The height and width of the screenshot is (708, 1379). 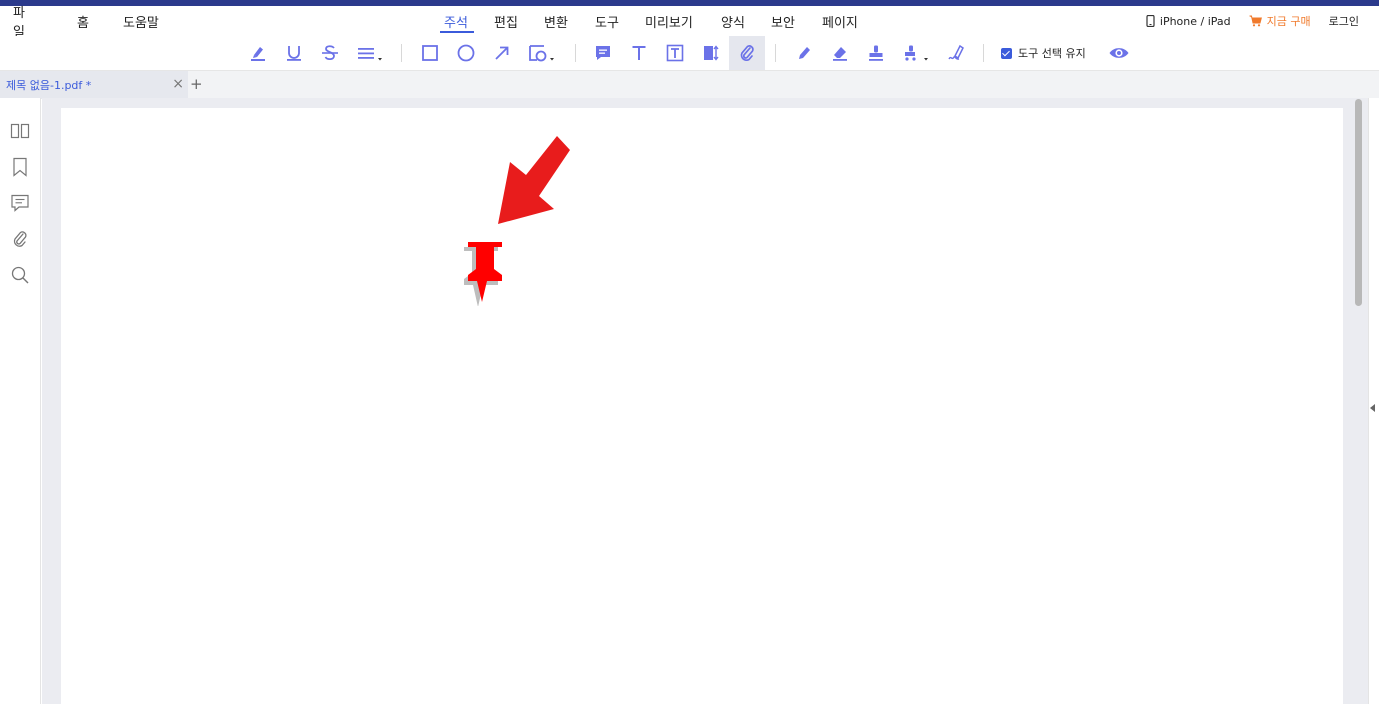 I want to click on keep-tool-checkbox, so click(x=1006, y=53).